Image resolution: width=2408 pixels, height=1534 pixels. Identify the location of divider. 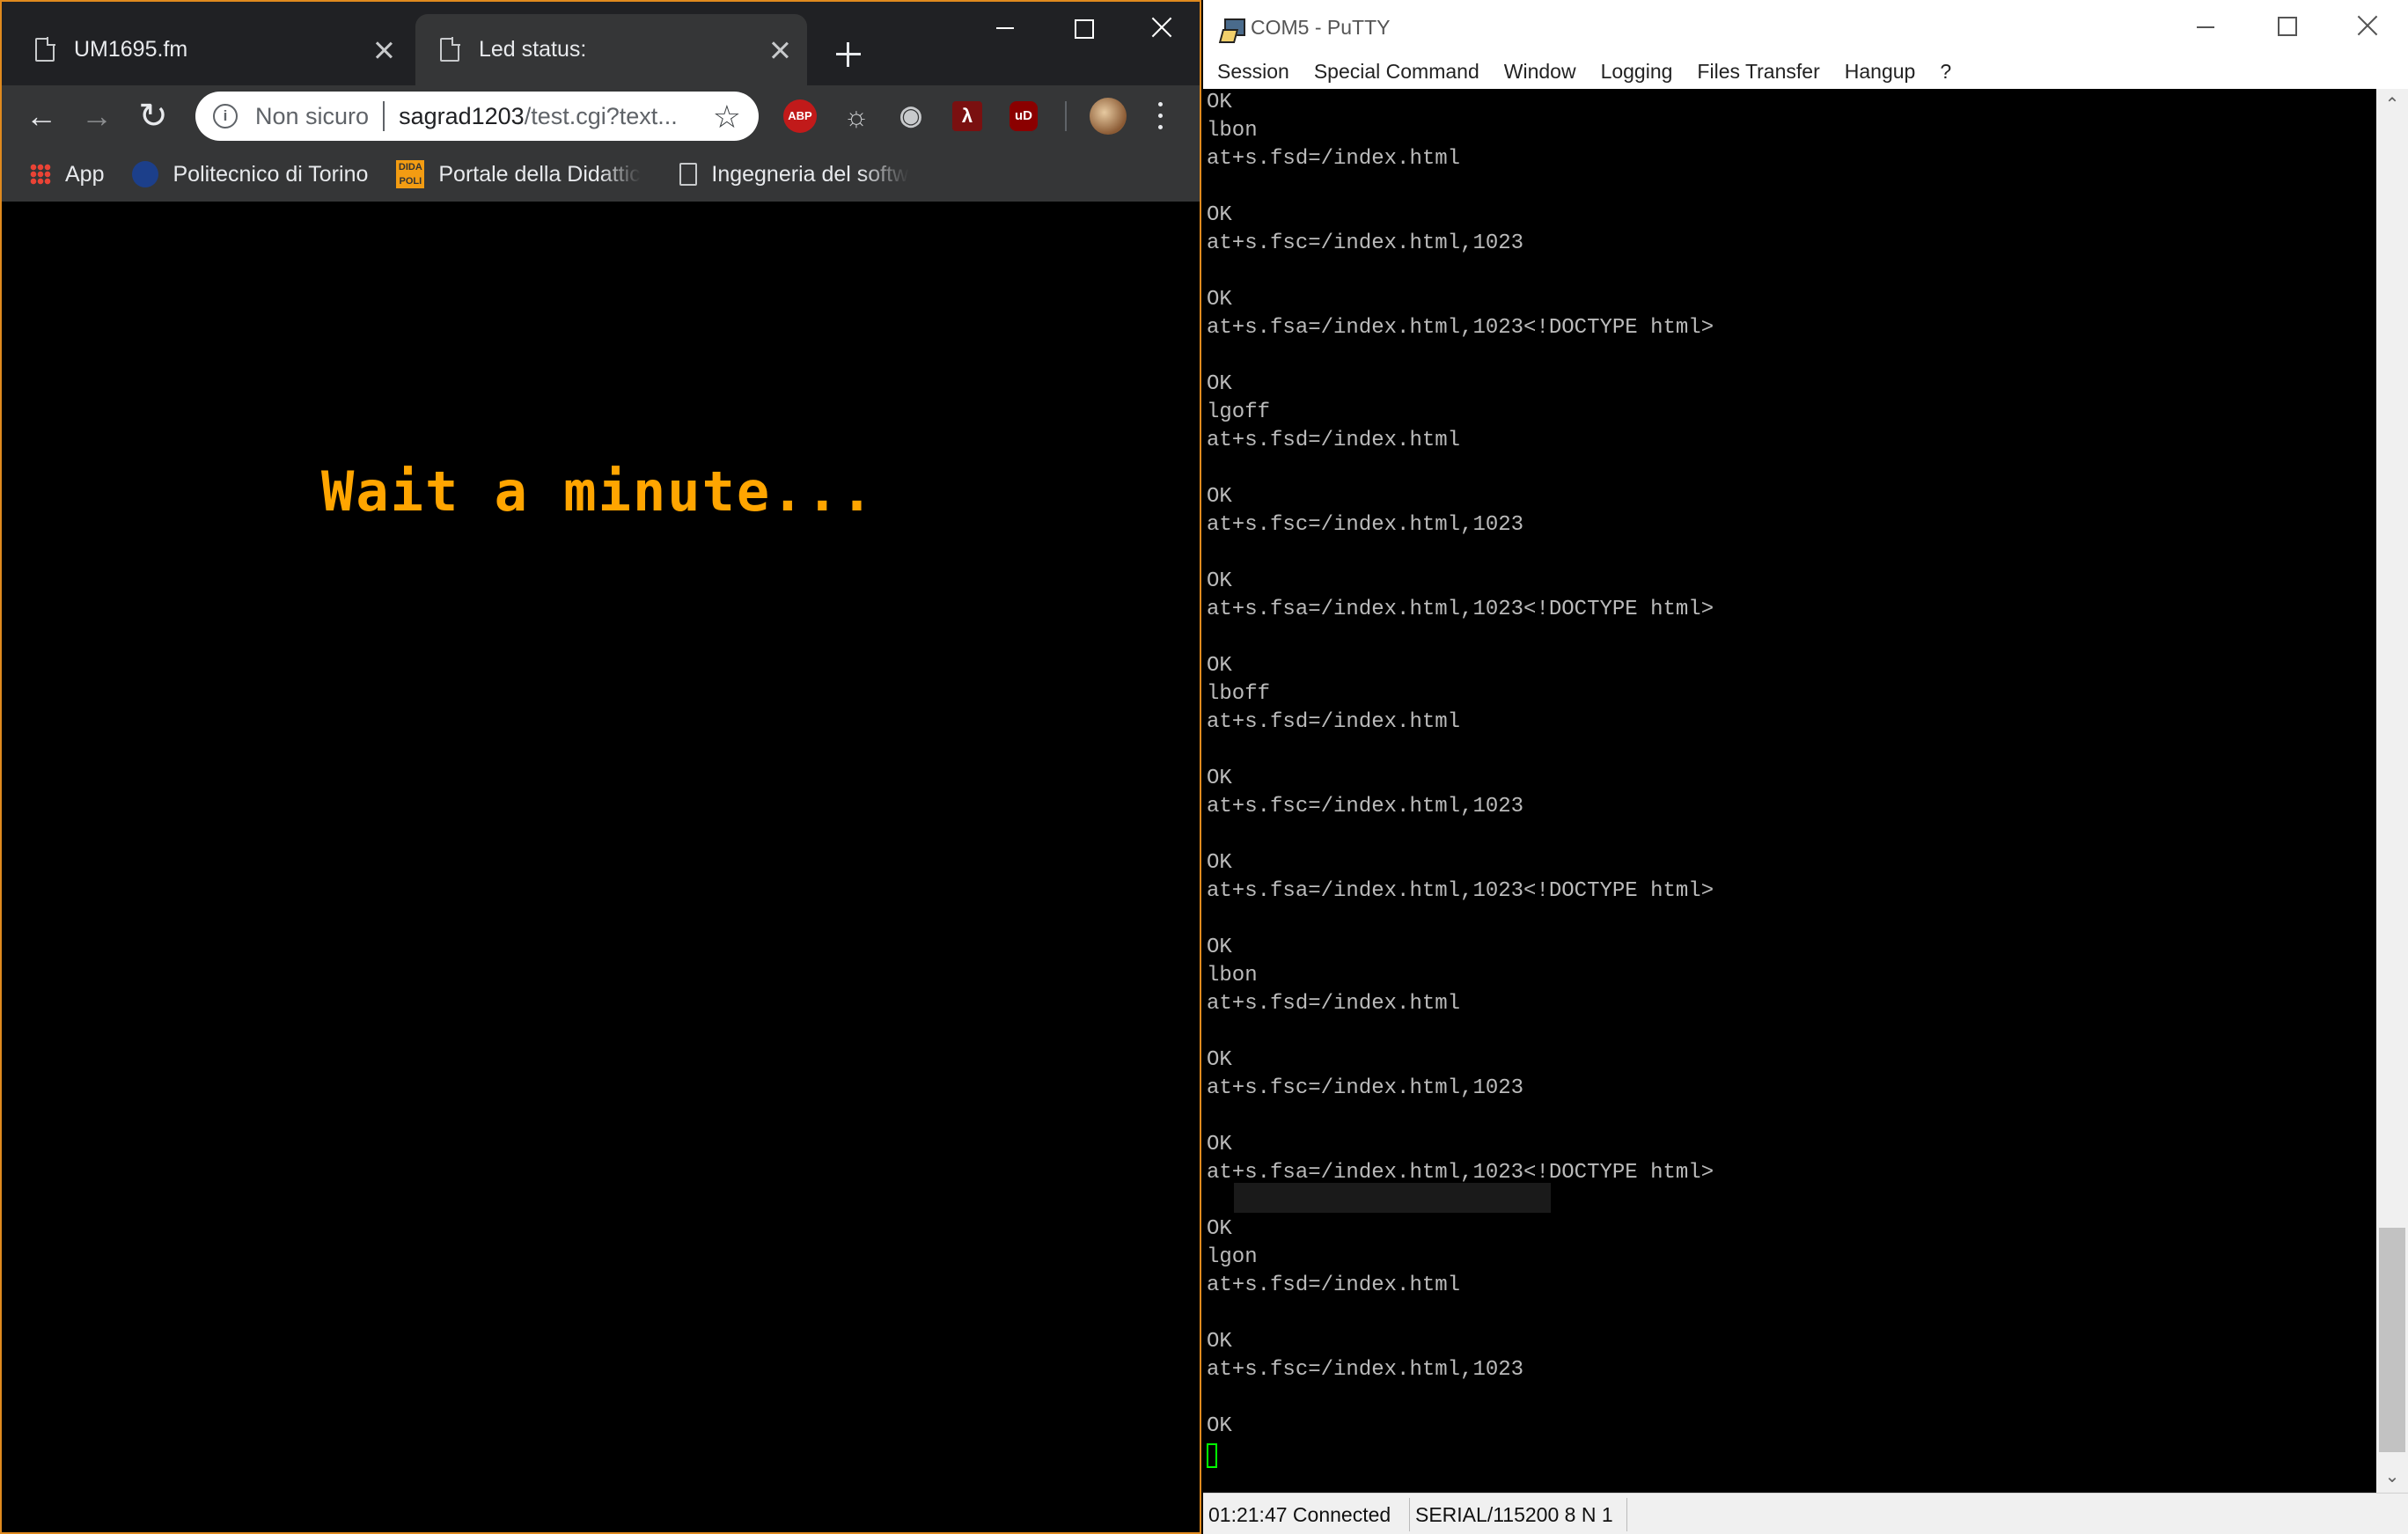
(384, 116).